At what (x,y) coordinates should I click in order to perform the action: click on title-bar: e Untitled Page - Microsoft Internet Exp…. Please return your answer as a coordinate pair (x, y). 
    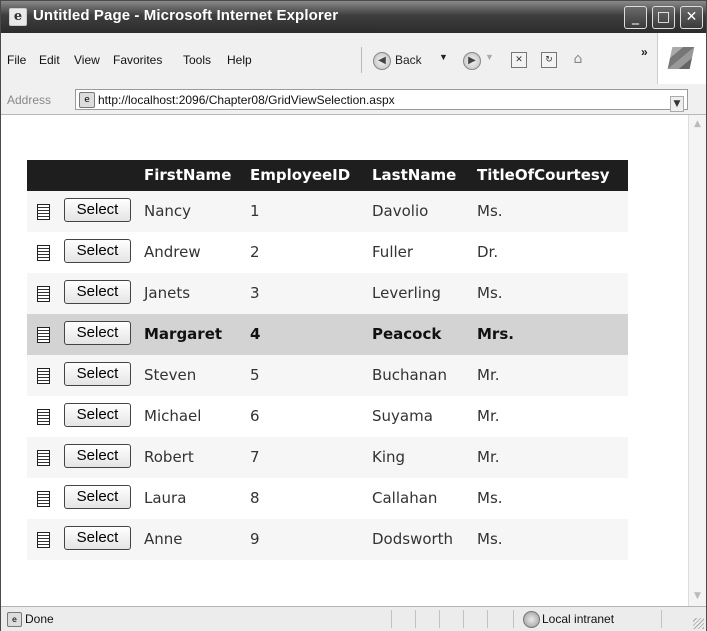
    Looking at the image, I should click on (353, 17).